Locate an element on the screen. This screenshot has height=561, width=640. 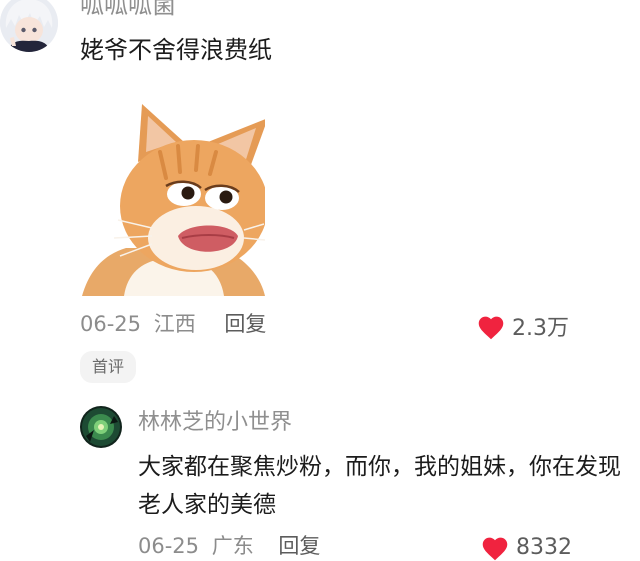
reply-like-count: 8332 is located at coordinates (544, 547).